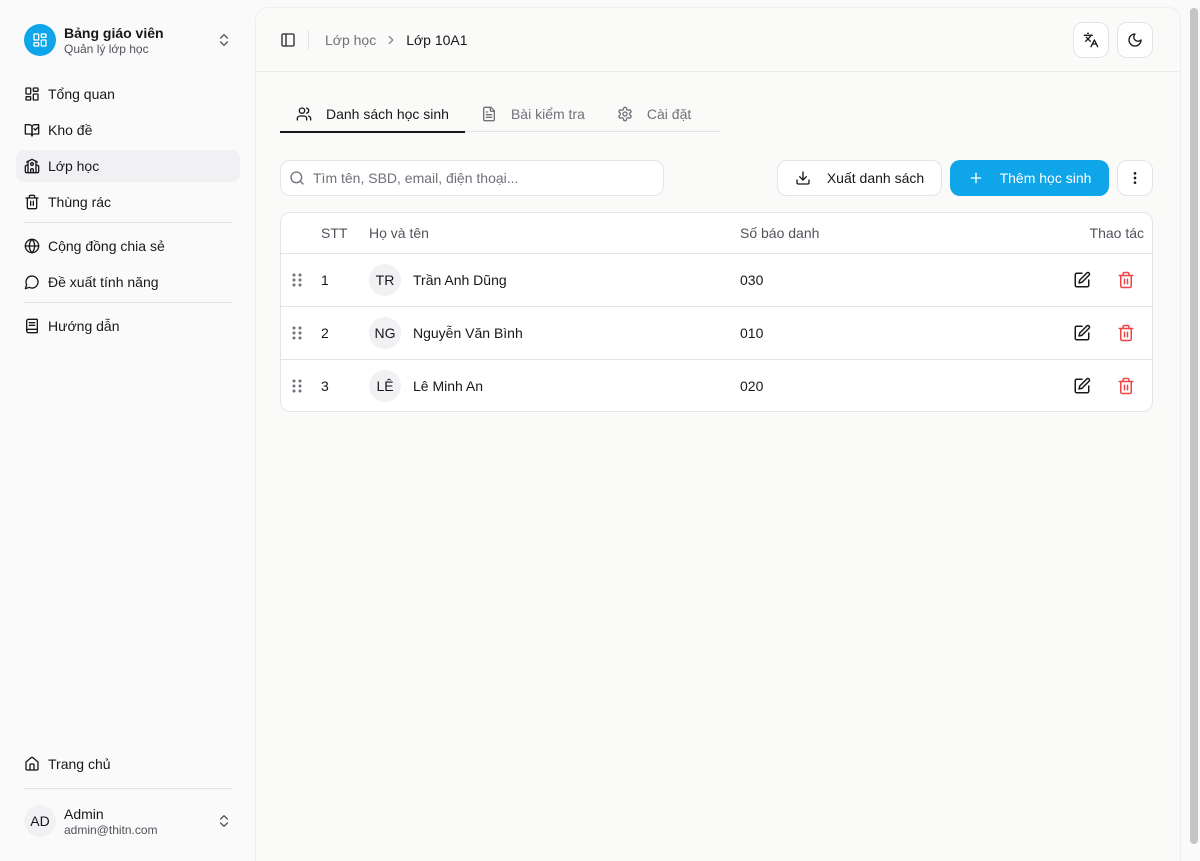 This screenshot has width=1200, height=861. What do you see at coordinates (975, 178) in the screenshot?
I see `plus-icon` at bounding box center [975, 178].